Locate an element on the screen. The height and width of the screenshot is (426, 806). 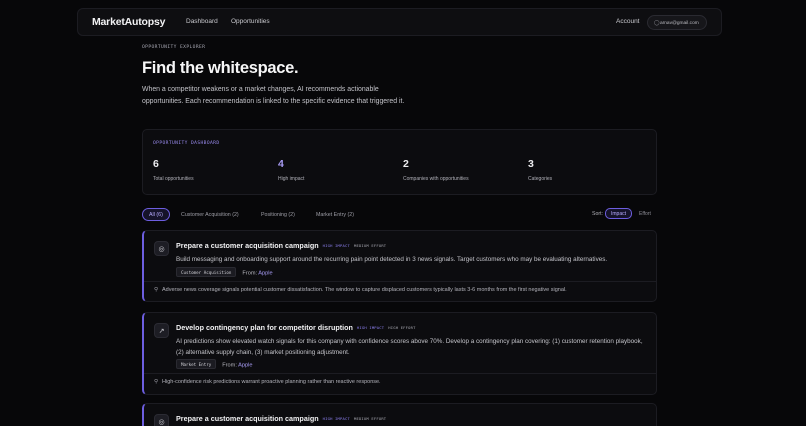
trend-up-icon: ↗ is located at coordinates (161, 330).